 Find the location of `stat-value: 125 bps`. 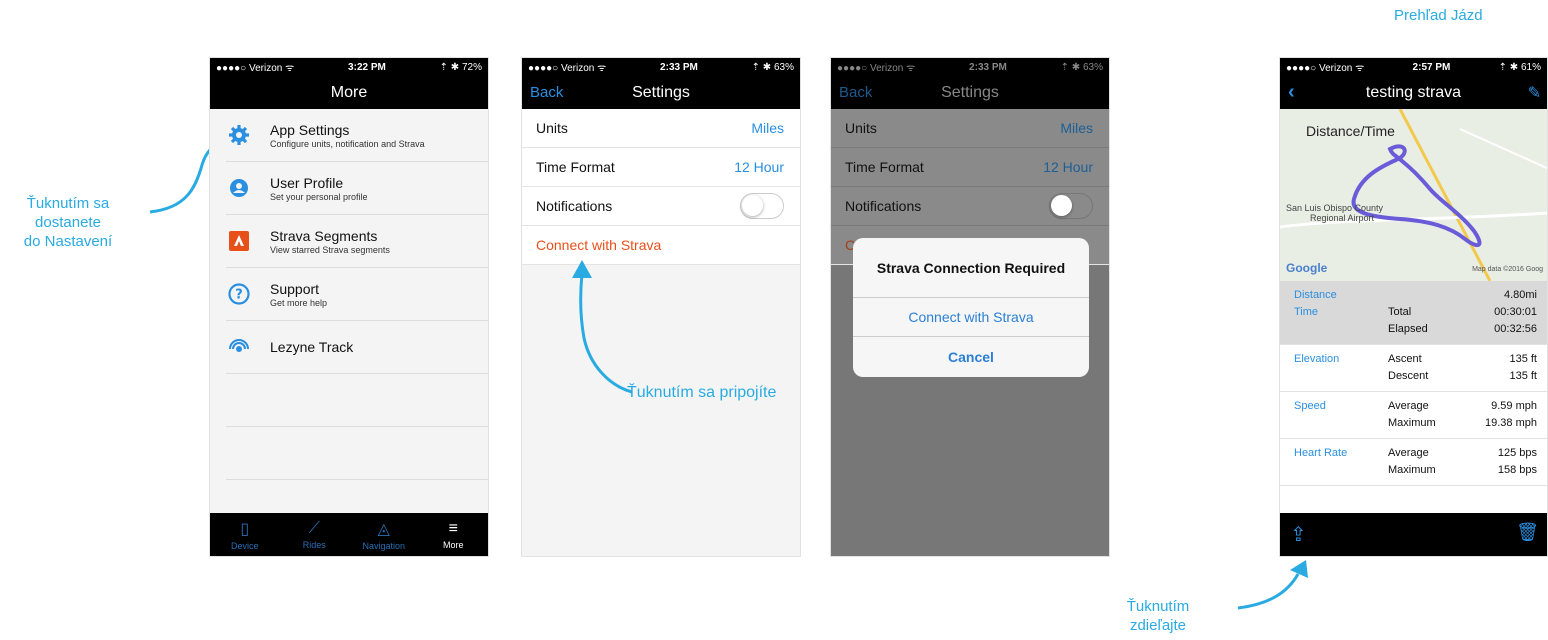

stat-value: 125 bps is located at coordinates (1517, 453).